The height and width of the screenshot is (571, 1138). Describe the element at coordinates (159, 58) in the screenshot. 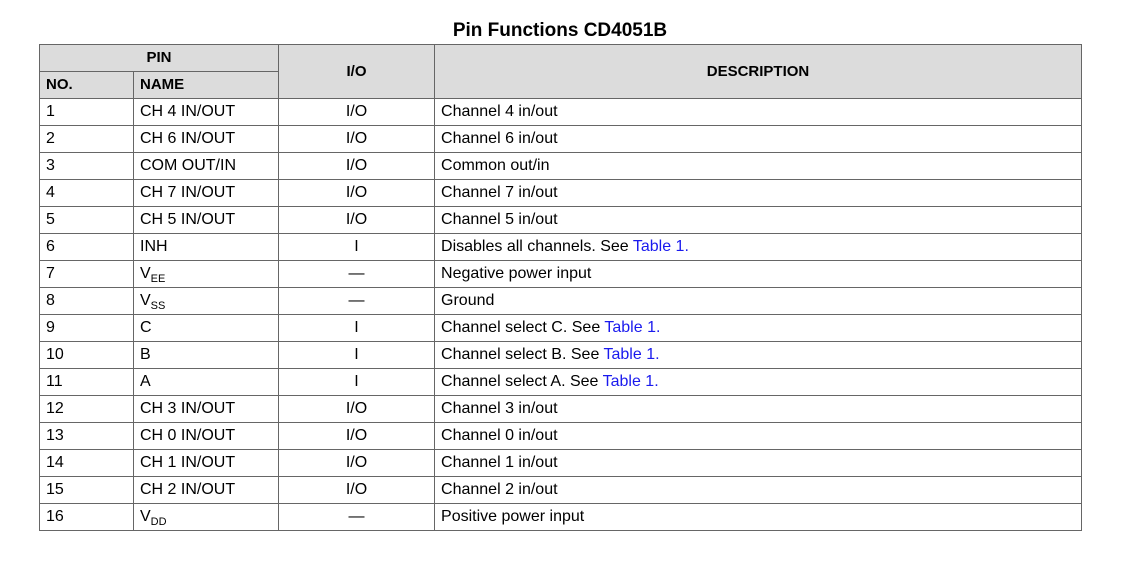

I see `pin-group-header: PIN` at that location.